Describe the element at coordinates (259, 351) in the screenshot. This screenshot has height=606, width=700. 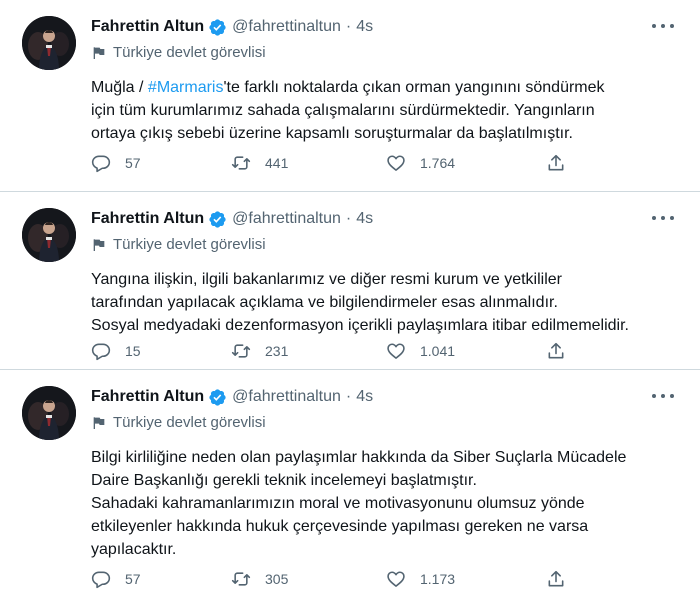
I see `retweet-button: 231` at that location.